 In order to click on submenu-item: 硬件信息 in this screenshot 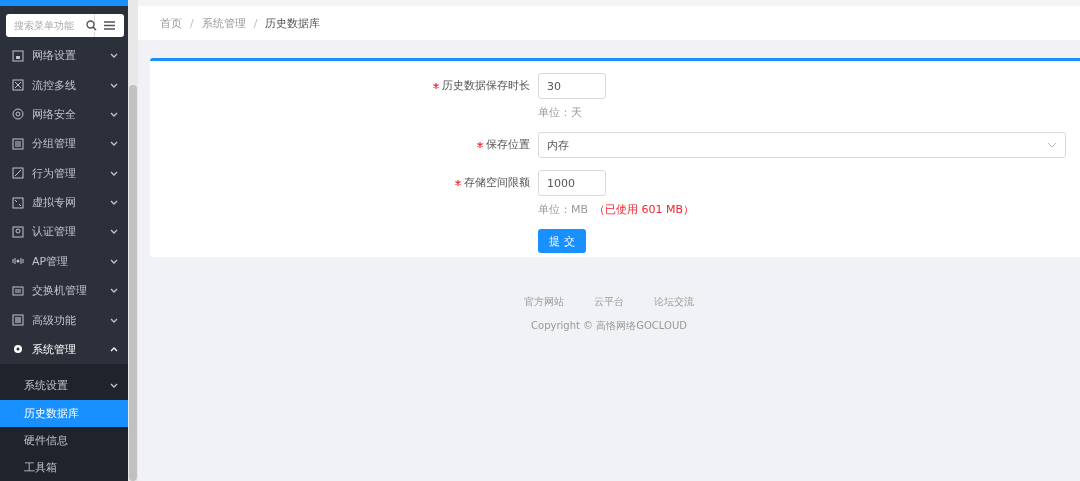, I will do `click(64, 441)`.